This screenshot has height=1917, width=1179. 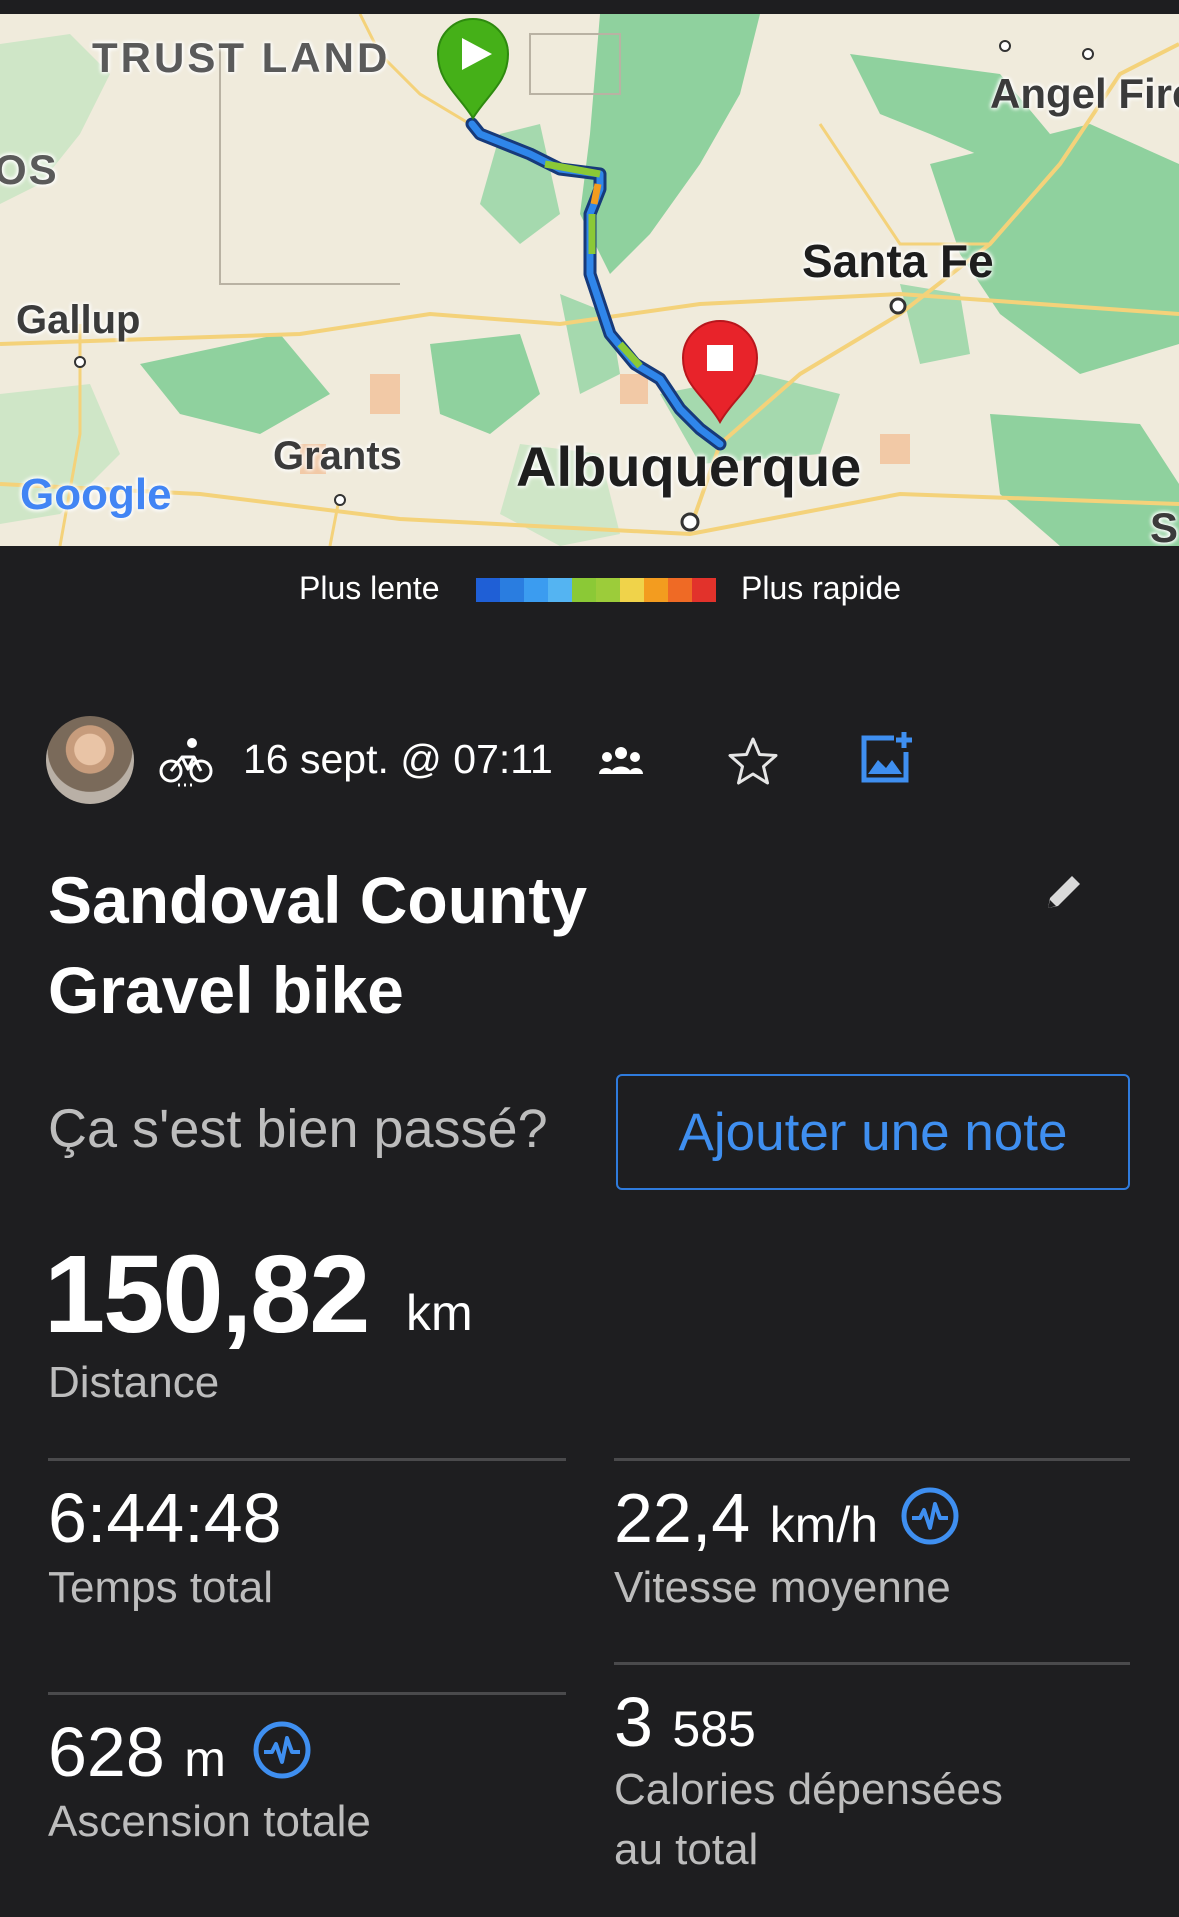 What do you see at coordinates (824, 1525) in the screenshot?
I see `avg-speed-unit: km/h` at bounding box center [824, 1525].